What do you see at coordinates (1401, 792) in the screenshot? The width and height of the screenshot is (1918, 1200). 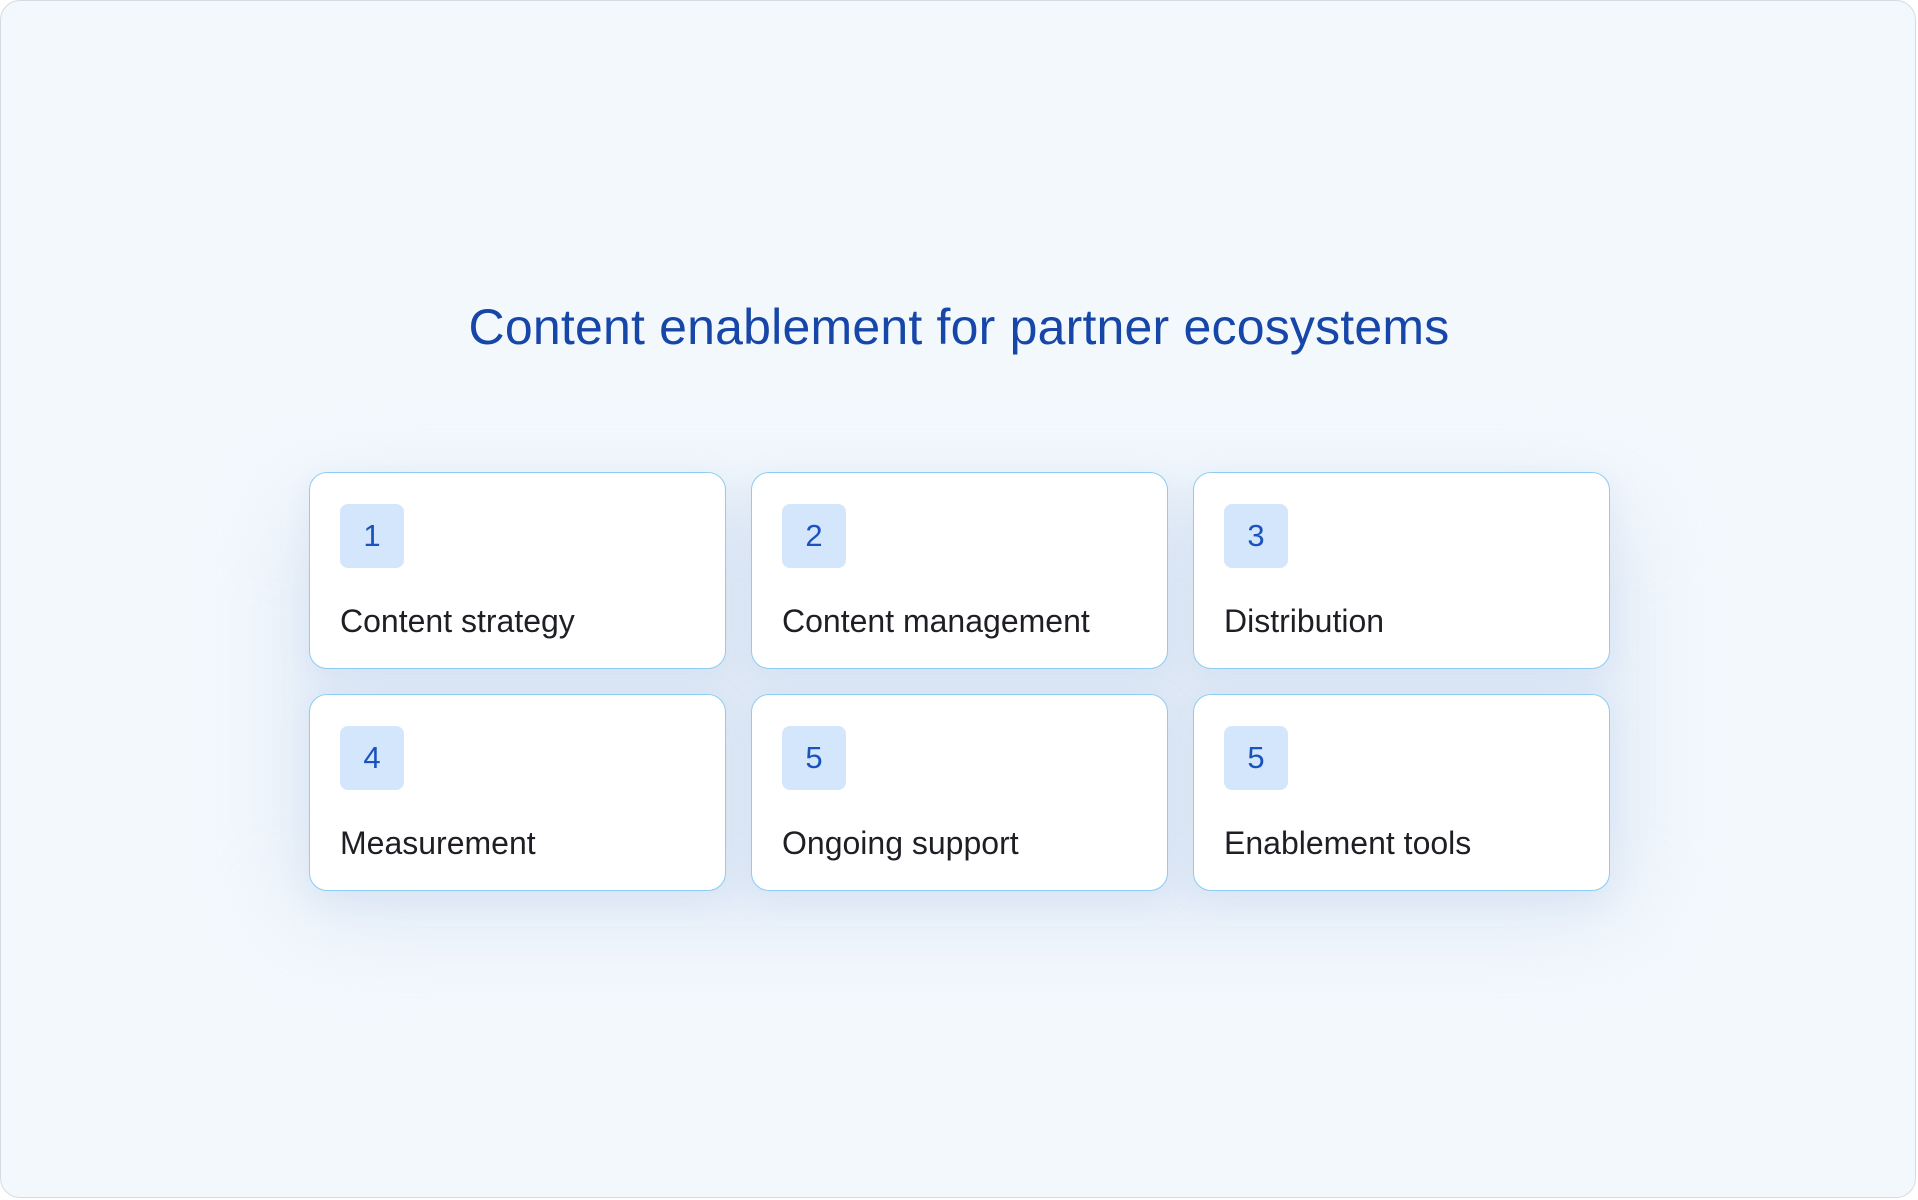 I see `card-enablement-tools: 5 Enablement tools` at bounding box center [1401, 792].